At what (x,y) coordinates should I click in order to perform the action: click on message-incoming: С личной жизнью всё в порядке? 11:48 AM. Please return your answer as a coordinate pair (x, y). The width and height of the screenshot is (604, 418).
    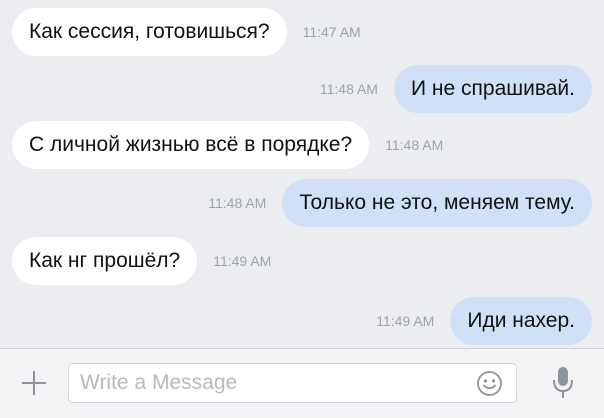
    Looking at the image, I should click on (227, 145).